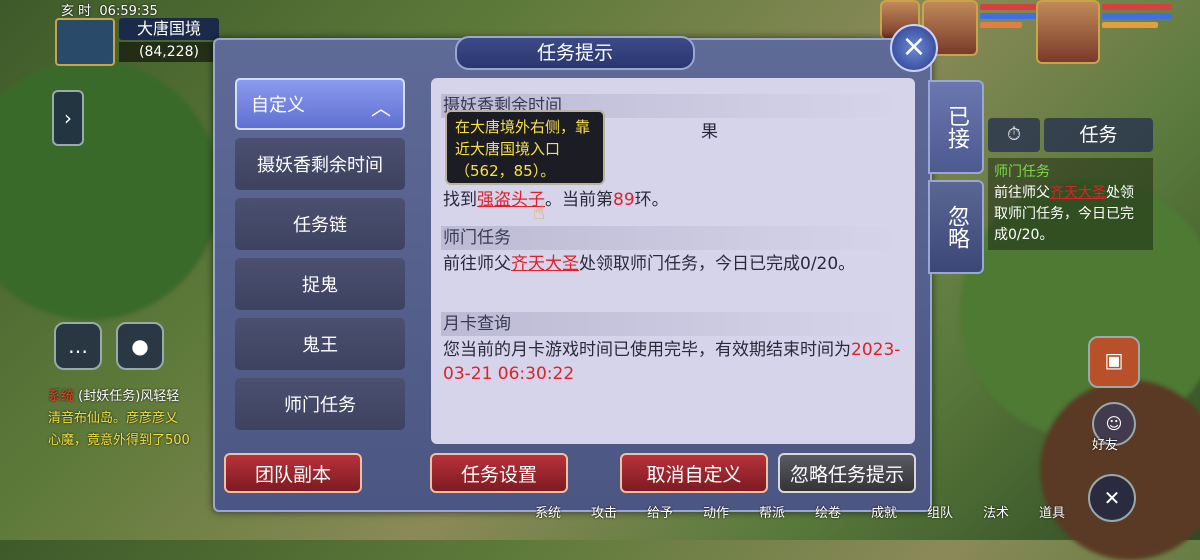  Describe the element at coordinates (556, 200) in the screenshot. I see `task-chain-text: 找到强盗头子。当前第89环。` at that location.